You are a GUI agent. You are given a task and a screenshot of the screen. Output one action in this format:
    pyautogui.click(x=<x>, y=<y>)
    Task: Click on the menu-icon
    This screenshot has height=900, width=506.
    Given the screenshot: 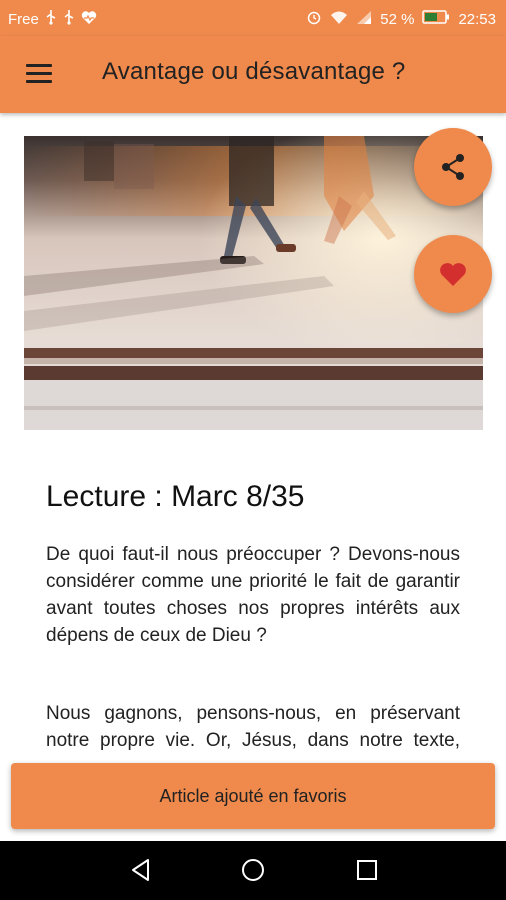 What is the action you would take?
    pyautogui.click(x=39, y=74)
    